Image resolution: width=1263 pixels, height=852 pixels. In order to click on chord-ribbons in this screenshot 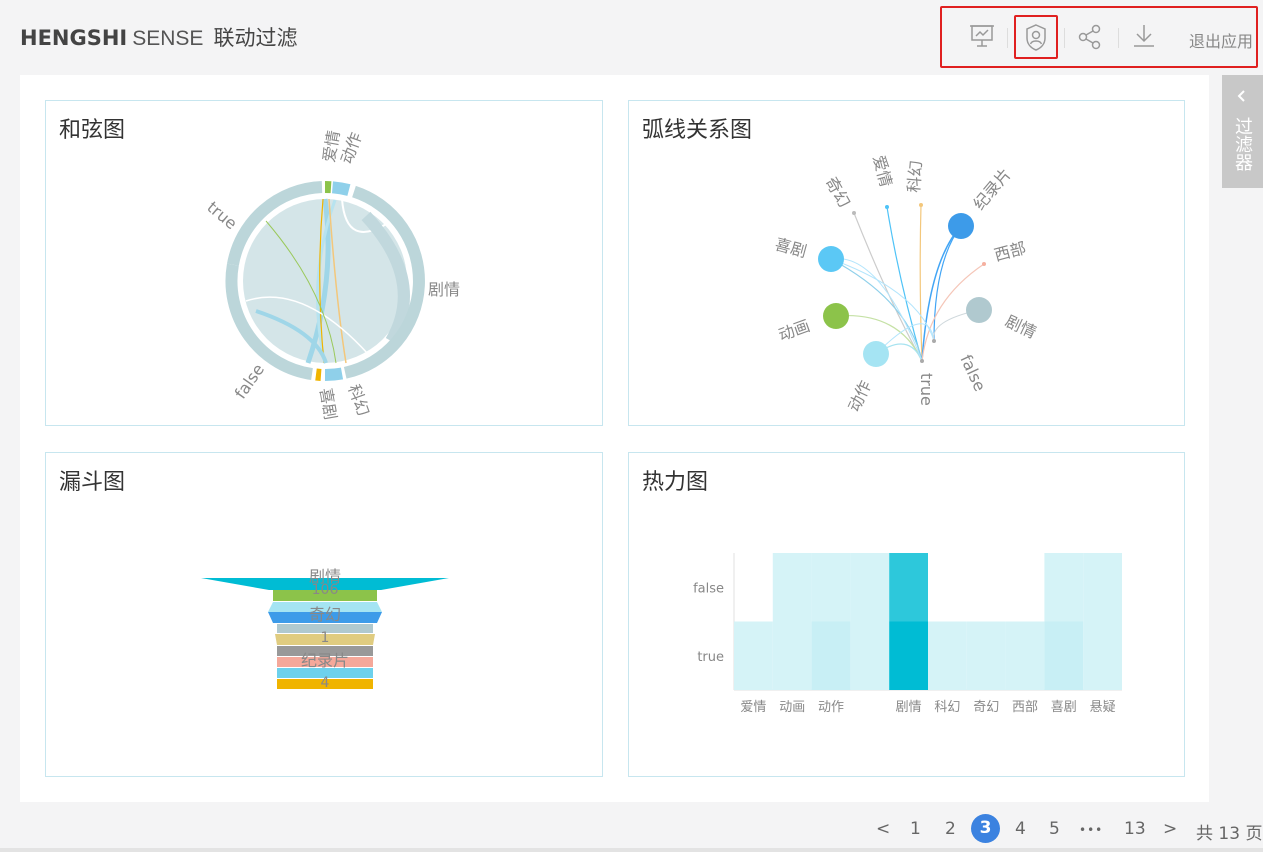, I will do `click(326, 281)`.